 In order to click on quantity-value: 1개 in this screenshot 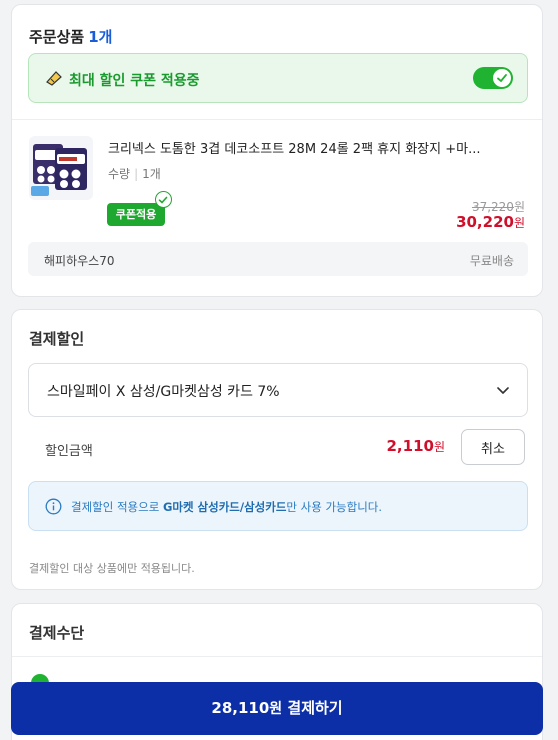, I will do `click(151, 174)`.